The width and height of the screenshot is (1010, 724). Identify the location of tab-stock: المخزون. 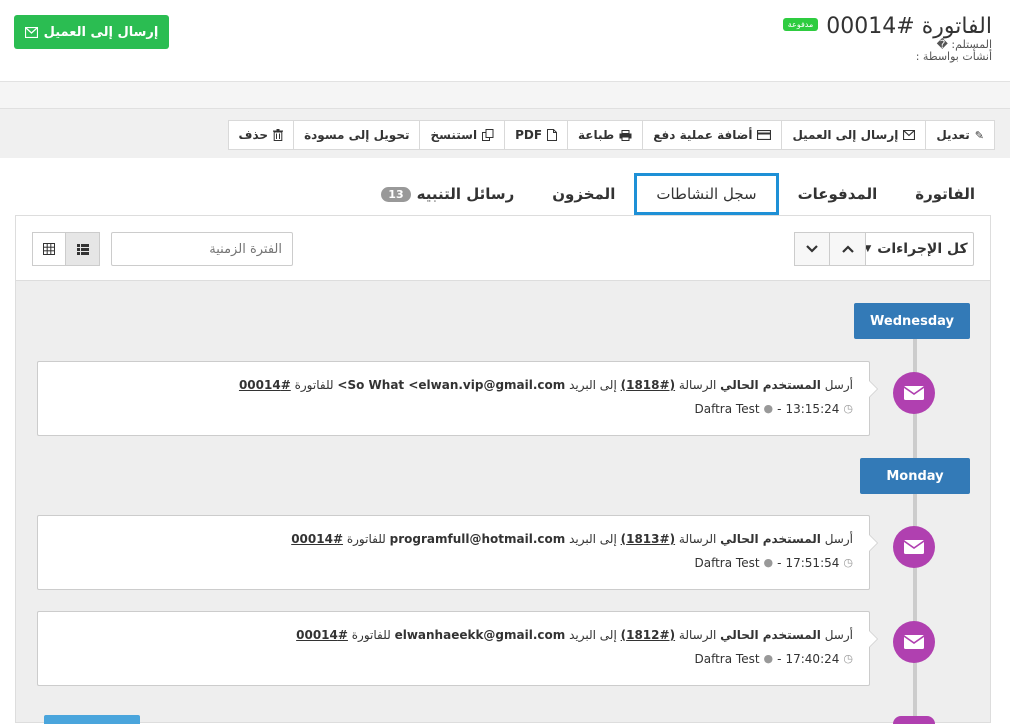
(583, 194).